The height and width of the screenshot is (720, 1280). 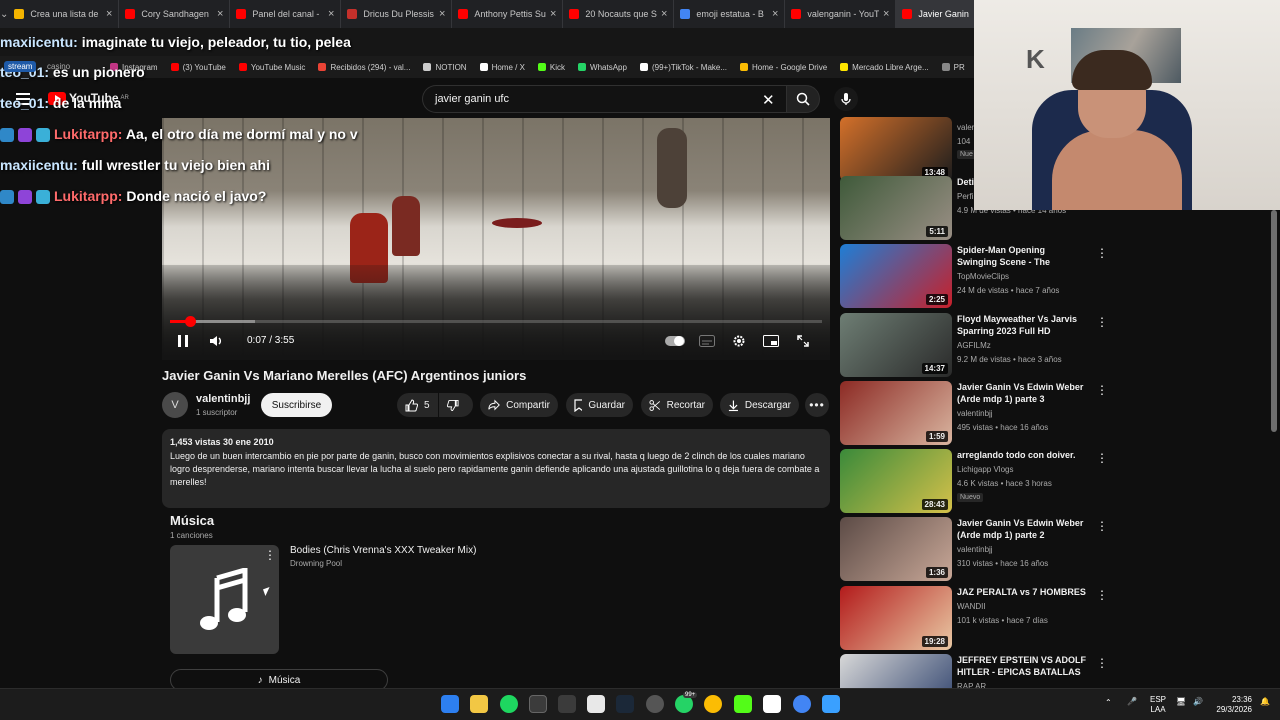 What do you see at coordinates (896, 481) in the screenshot?
I see `related-thumbnail: 28:43` at bounding box center [896, 481].